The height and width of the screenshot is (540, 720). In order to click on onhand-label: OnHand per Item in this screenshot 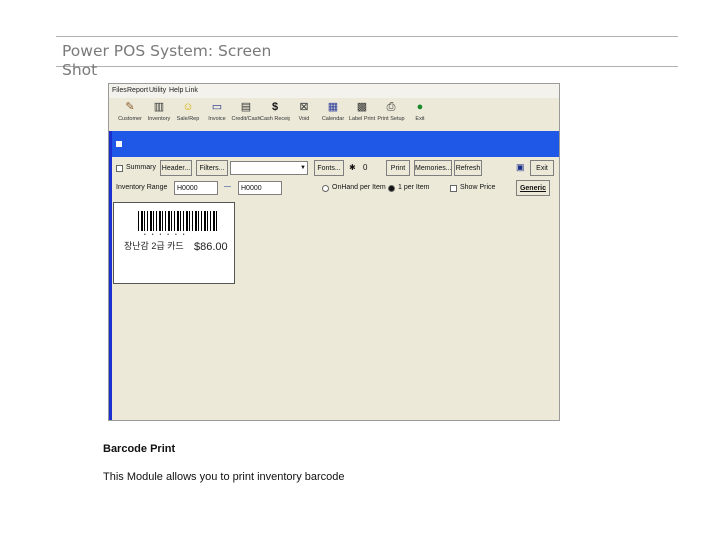, I will do `click(359, 187)`.